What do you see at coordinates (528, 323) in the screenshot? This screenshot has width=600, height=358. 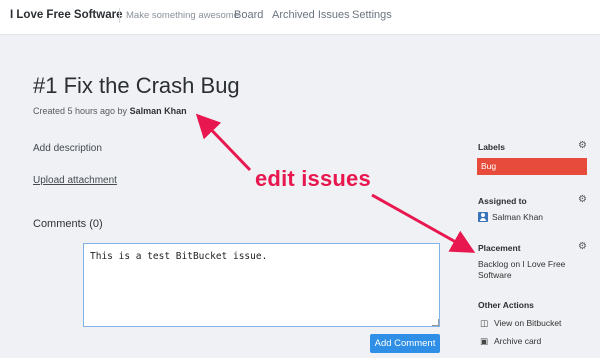 I see `view-on-bitbucket-label: View on Bitbucket` at bounding box center [528, 323].